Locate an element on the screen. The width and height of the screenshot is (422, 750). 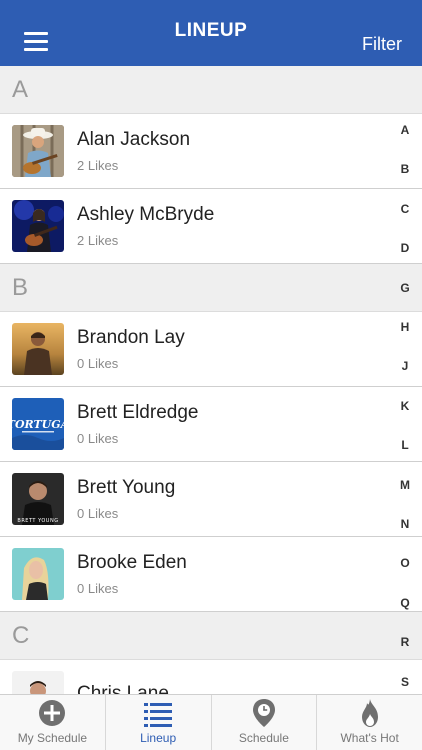
artist-name: Chris Lane is located at coordinates (123, 688).